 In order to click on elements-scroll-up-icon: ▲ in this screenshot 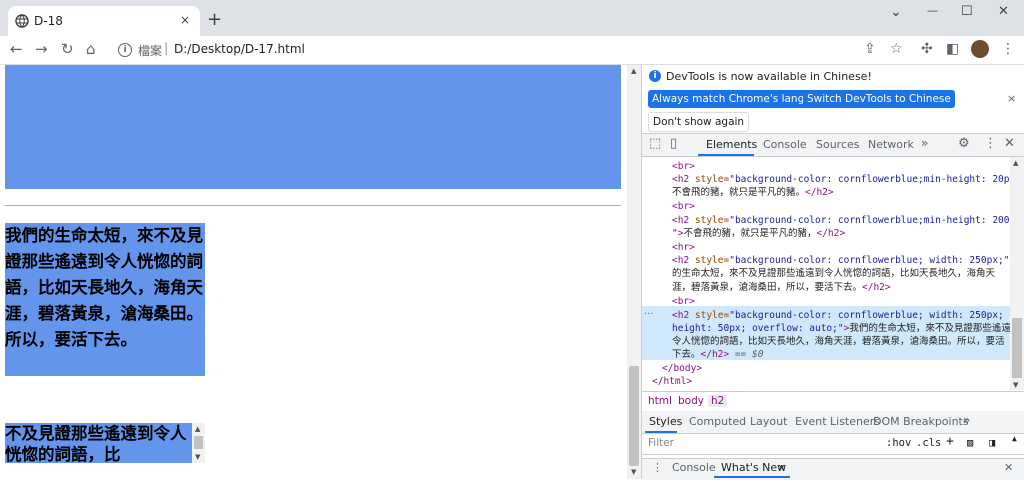, I will do `click(1015, 163)`.